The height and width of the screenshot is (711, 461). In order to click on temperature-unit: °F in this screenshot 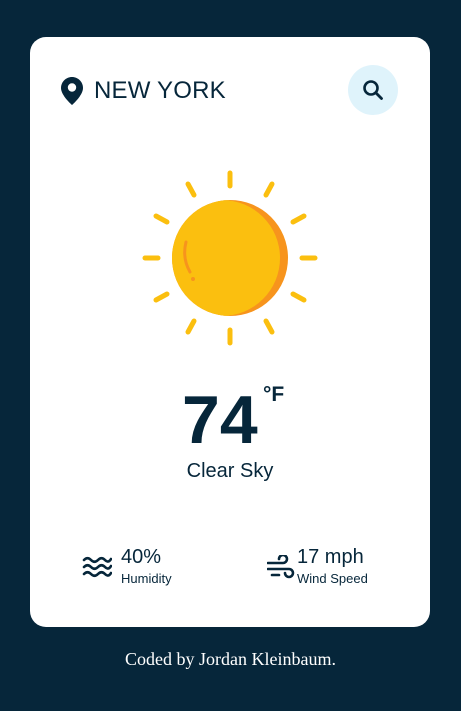, I will do `click(274, 394)`.